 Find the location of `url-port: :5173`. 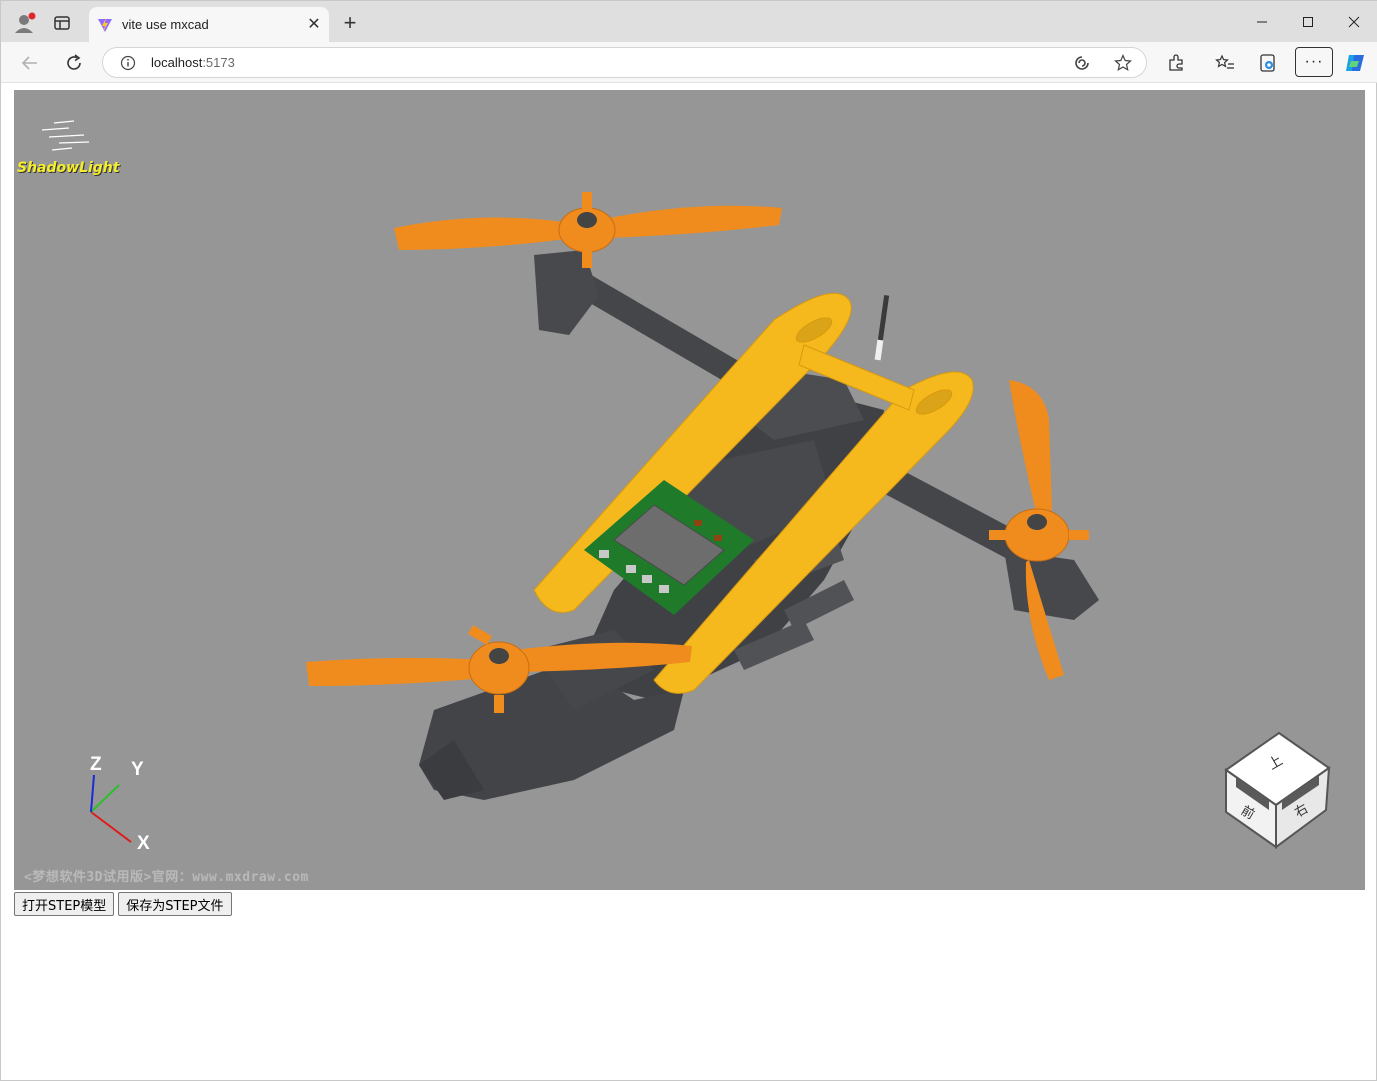

url-port: :5173 is located at coordinates (218, 62).